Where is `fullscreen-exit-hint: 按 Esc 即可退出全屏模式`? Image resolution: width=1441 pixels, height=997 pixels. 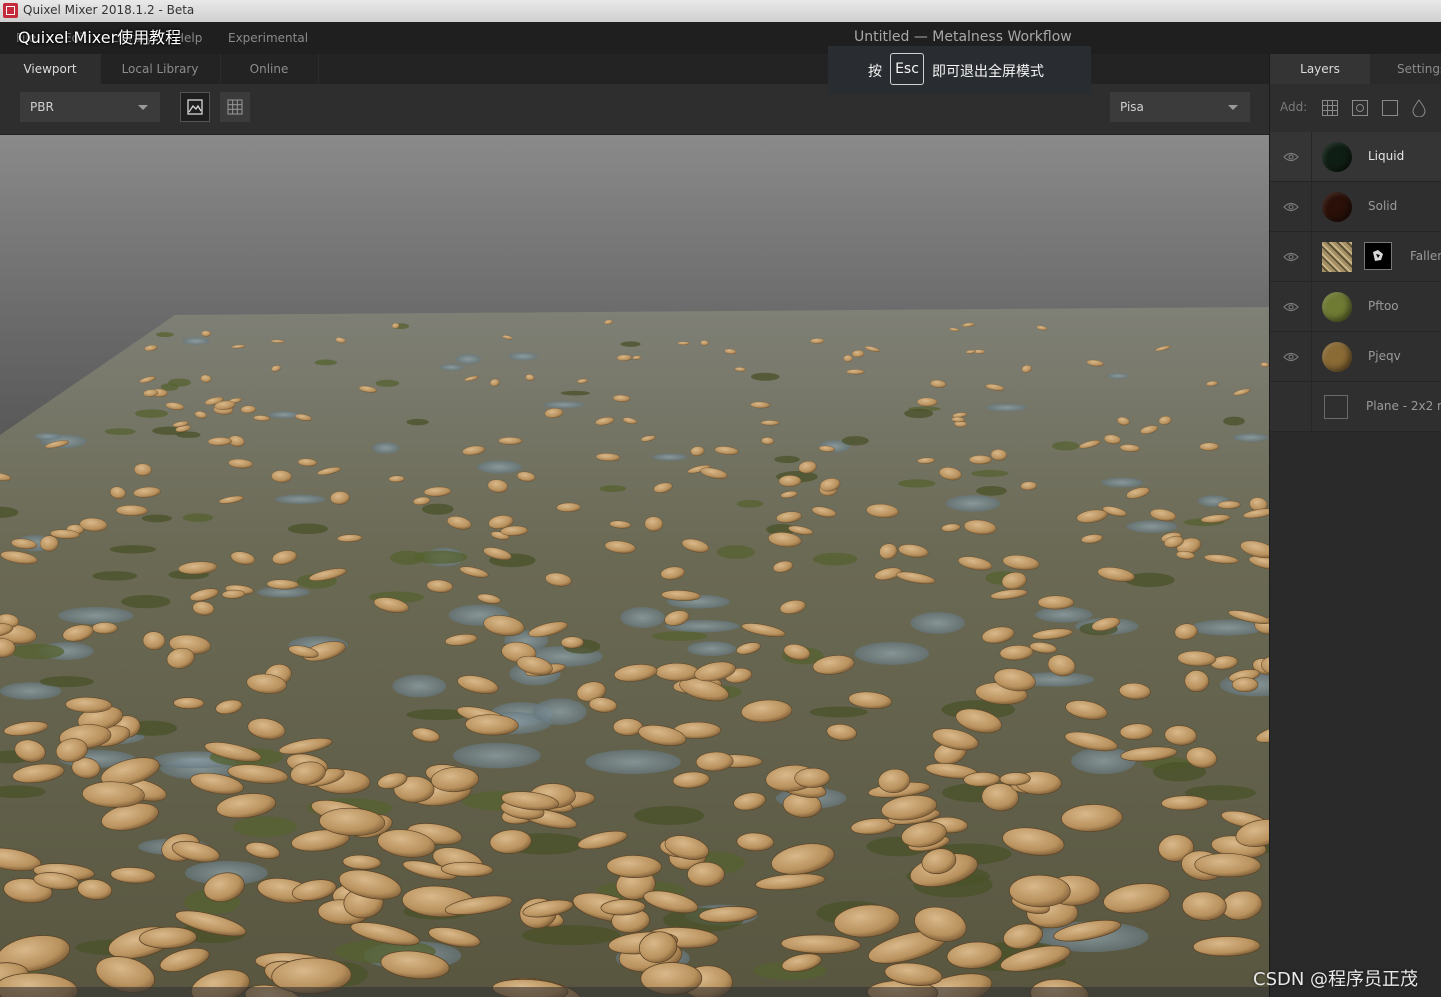 fullscreen-exit-hint: 按 Esc 即可退出全屏模式 is located at coordinates (959, 70).